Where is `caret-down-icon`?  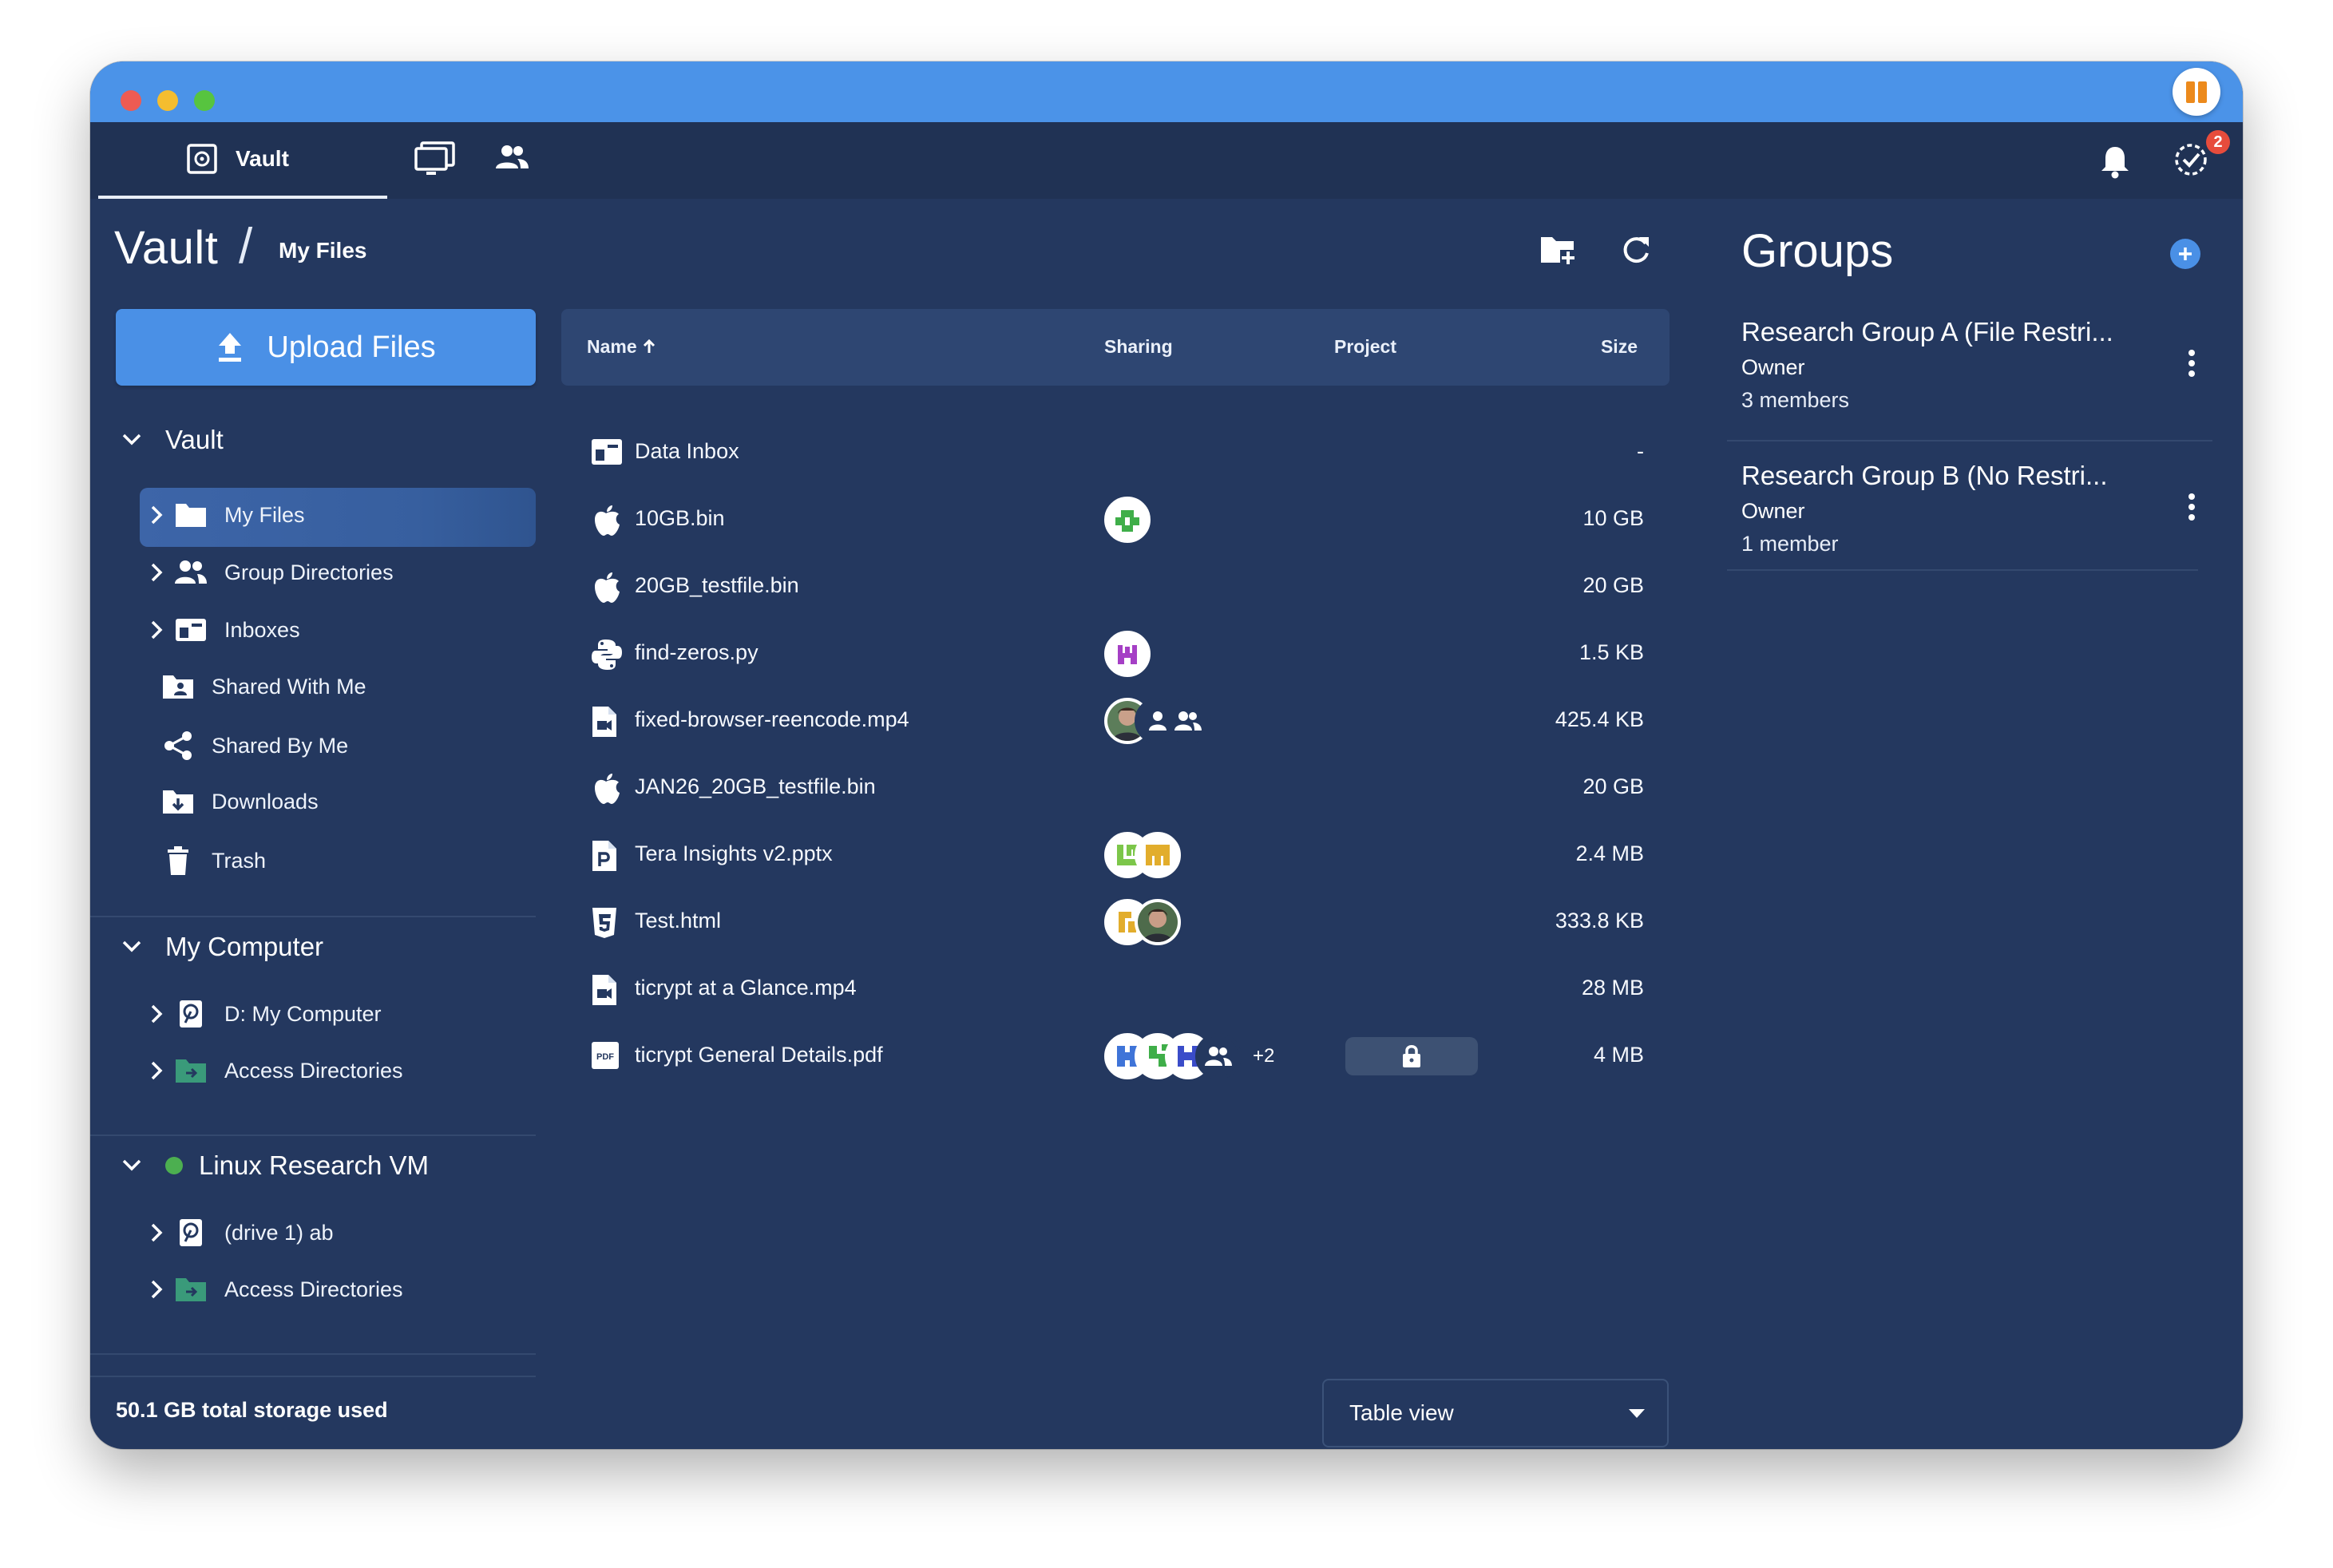 caret-down-icon is located at coordinates (1637, 1413).